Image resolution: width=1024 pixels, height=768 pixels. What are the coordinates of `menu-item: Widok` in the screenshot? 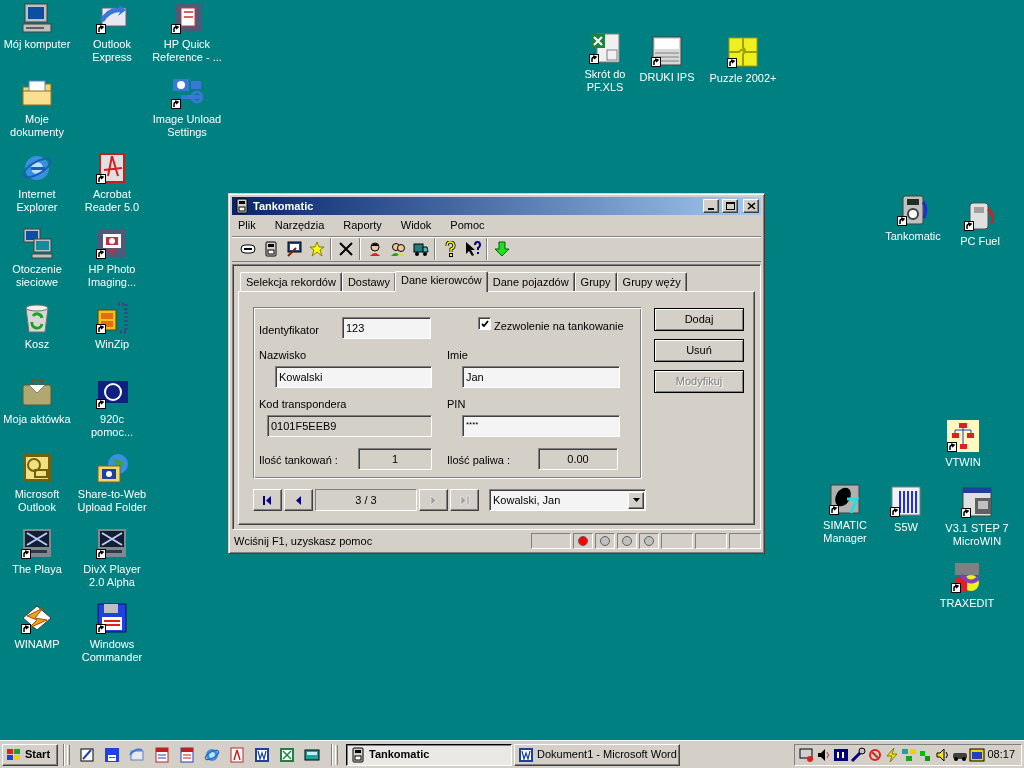 It's located at (416, 225).